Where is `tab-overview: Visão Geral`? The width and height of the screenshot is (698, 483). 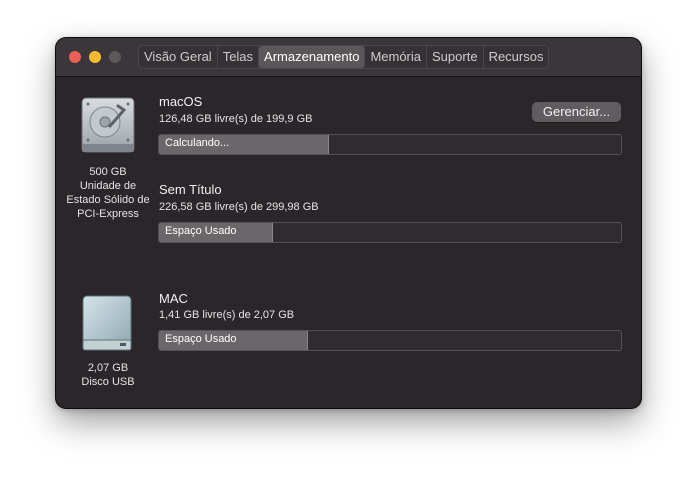 tab-overview: Visão Geral is located at coordinates (178, 57).